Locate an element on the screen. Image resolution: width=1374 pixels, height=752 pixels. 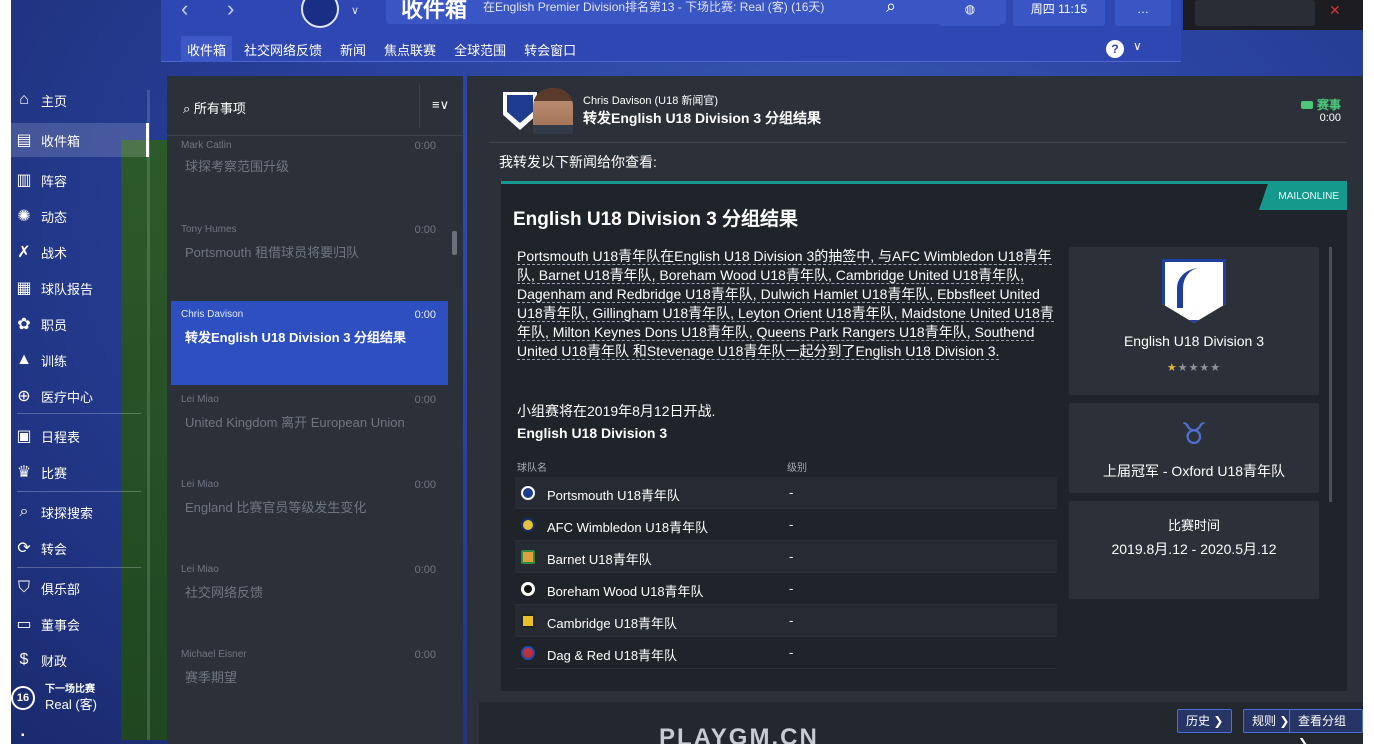
squad-icon: ▥ is located at coordinates (24, 180).